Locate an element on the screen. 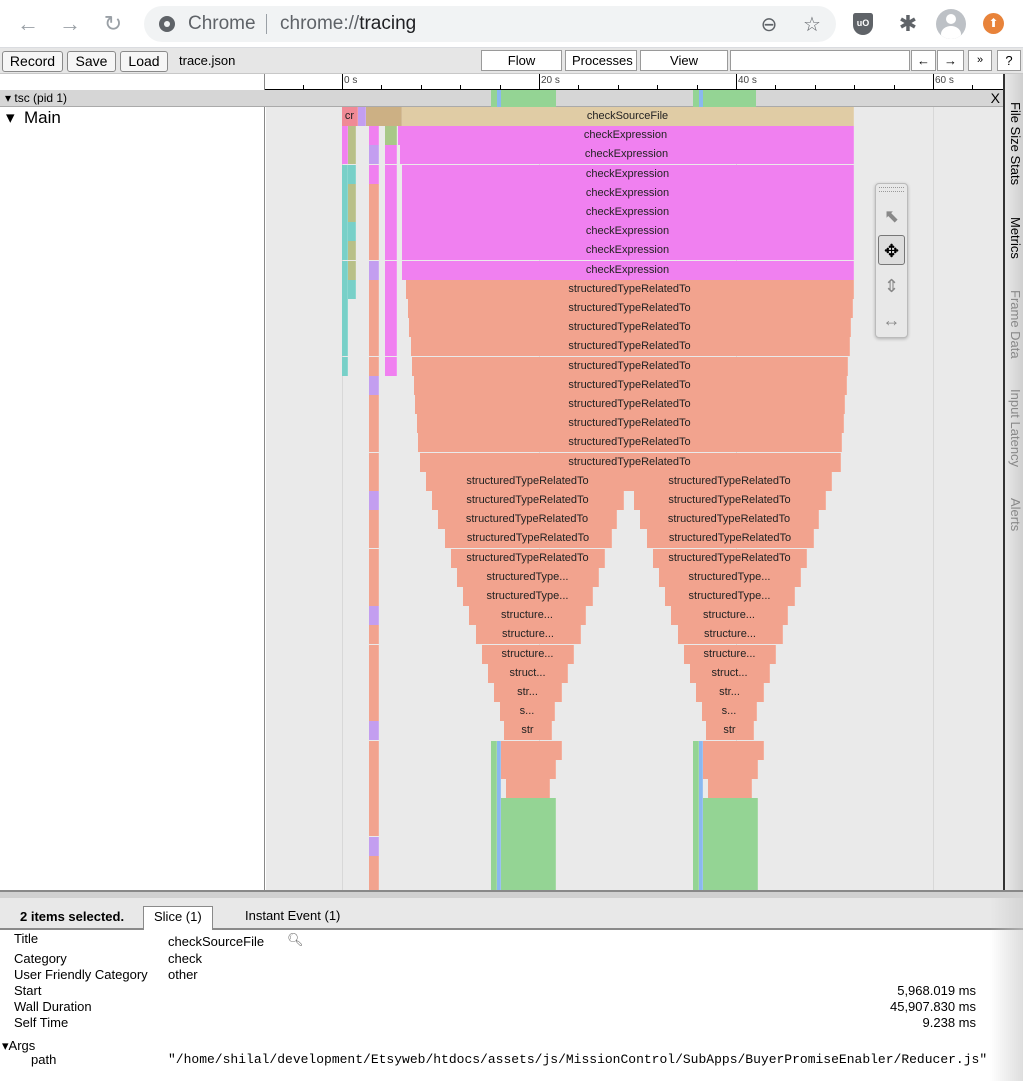 The width and height of the screenshot is (1023, 1081). tab-frame-data: Frame Data is located at coordinates (1014, 324).